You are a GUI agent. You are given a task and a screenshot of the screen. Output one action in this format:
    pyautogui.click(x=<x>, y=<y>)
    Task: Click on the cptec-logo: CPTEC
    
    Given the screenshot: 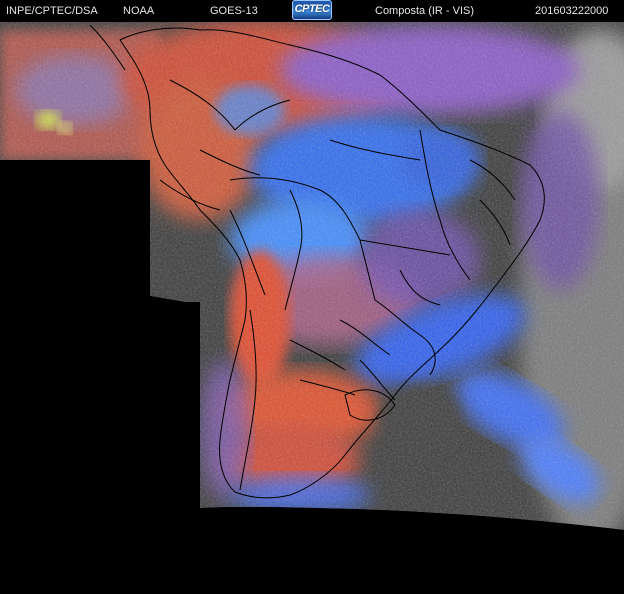 What is the action you would take?
    pyautogui.click(x=312, y=10)
    